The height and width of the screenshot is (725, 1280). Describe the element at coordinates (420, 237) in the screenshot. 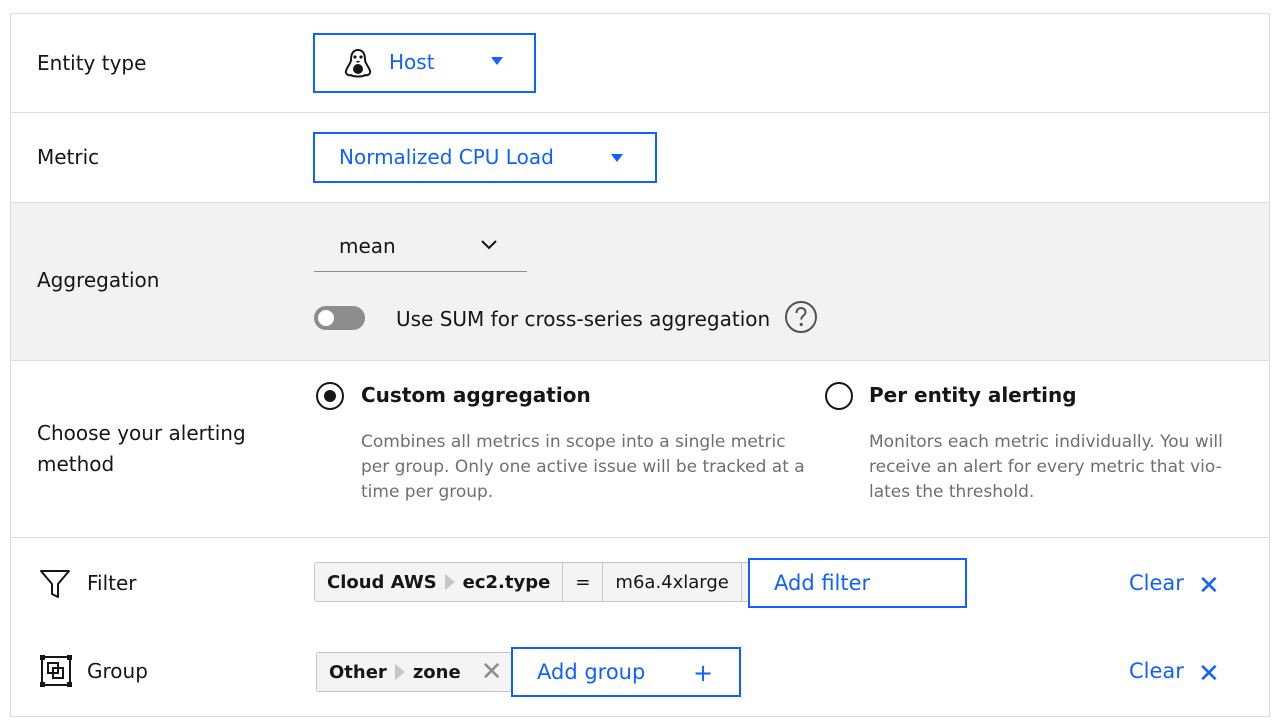

I see `aggregation-select: mean` at that location.